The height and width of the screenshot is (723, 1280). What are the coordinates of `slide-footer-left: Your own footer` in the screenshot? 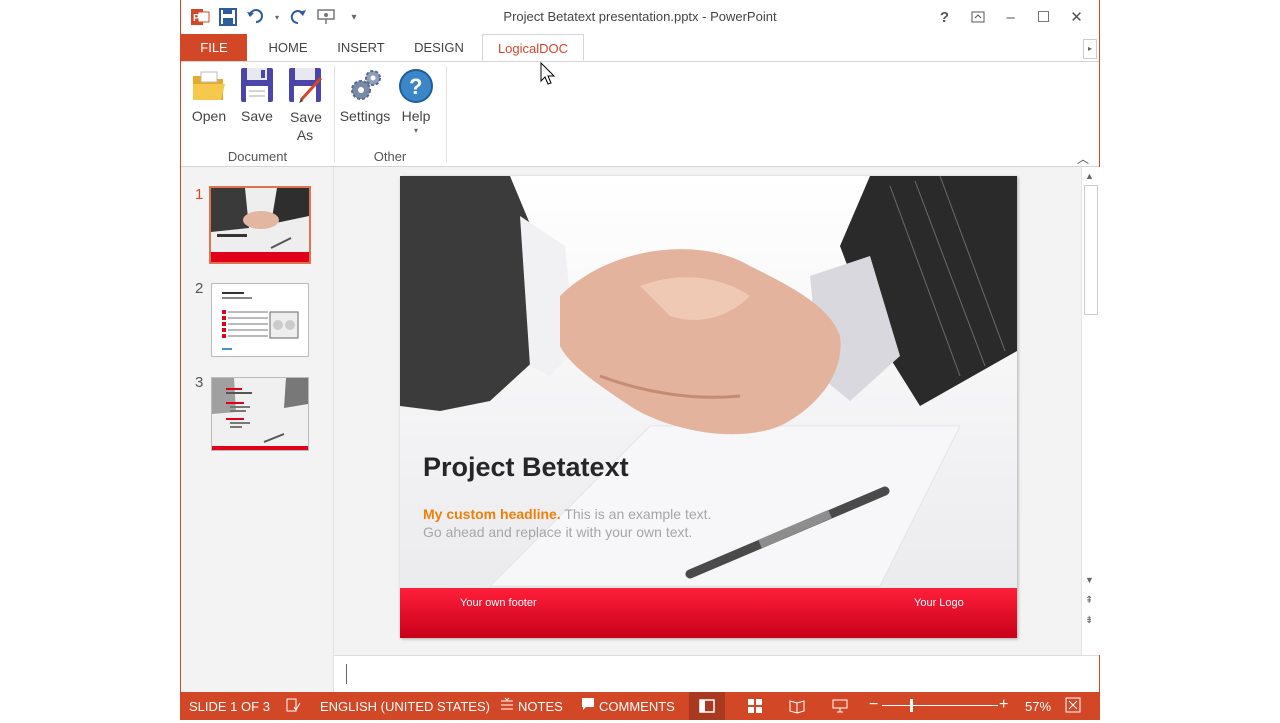 It's located at (498, 603).